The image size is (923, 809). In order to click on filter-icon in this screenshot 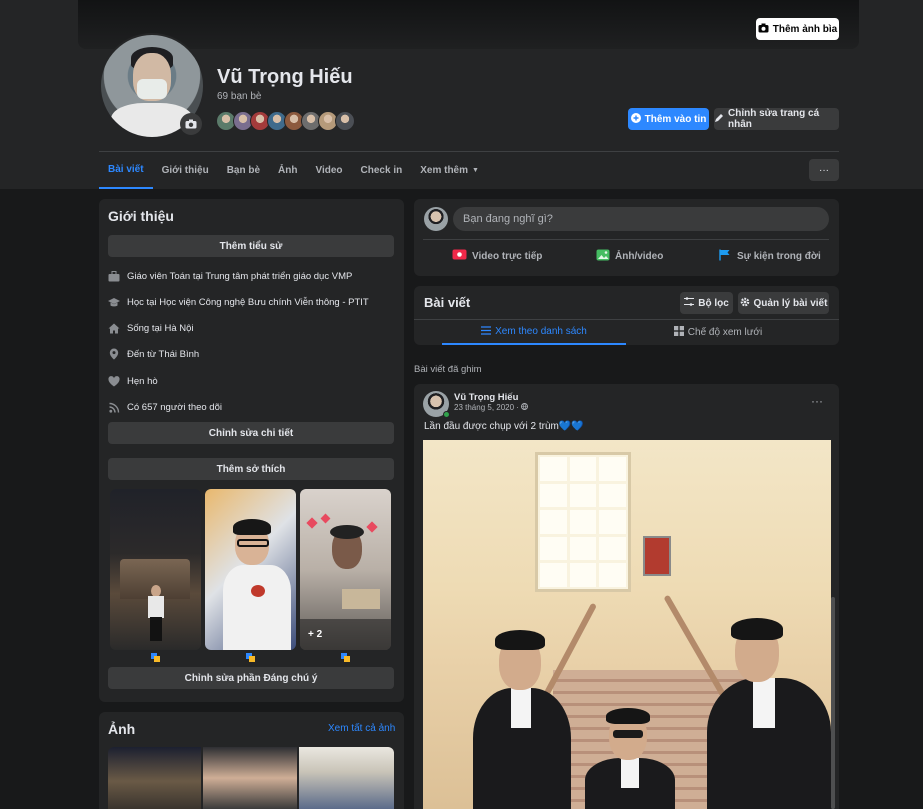, I will do `click(689, 303)`.